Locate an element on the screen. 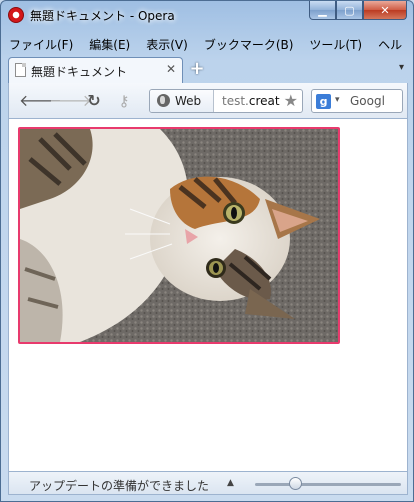 The image size is (414, 502). search-field: g ▾ Googl is located at coordinates (357, 101).